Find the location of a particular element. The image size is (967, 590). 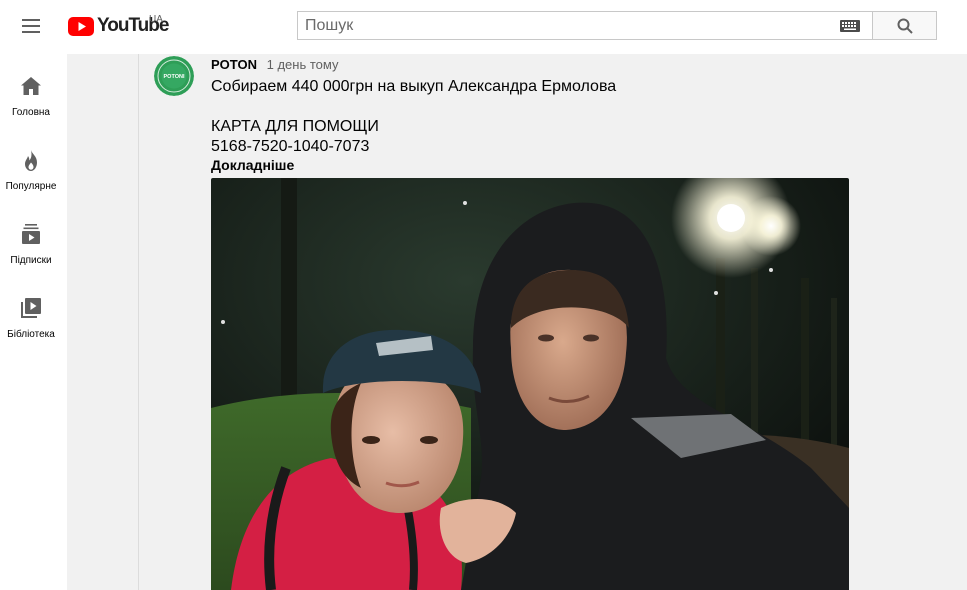

library-icon is located at coordinates (31, 308).